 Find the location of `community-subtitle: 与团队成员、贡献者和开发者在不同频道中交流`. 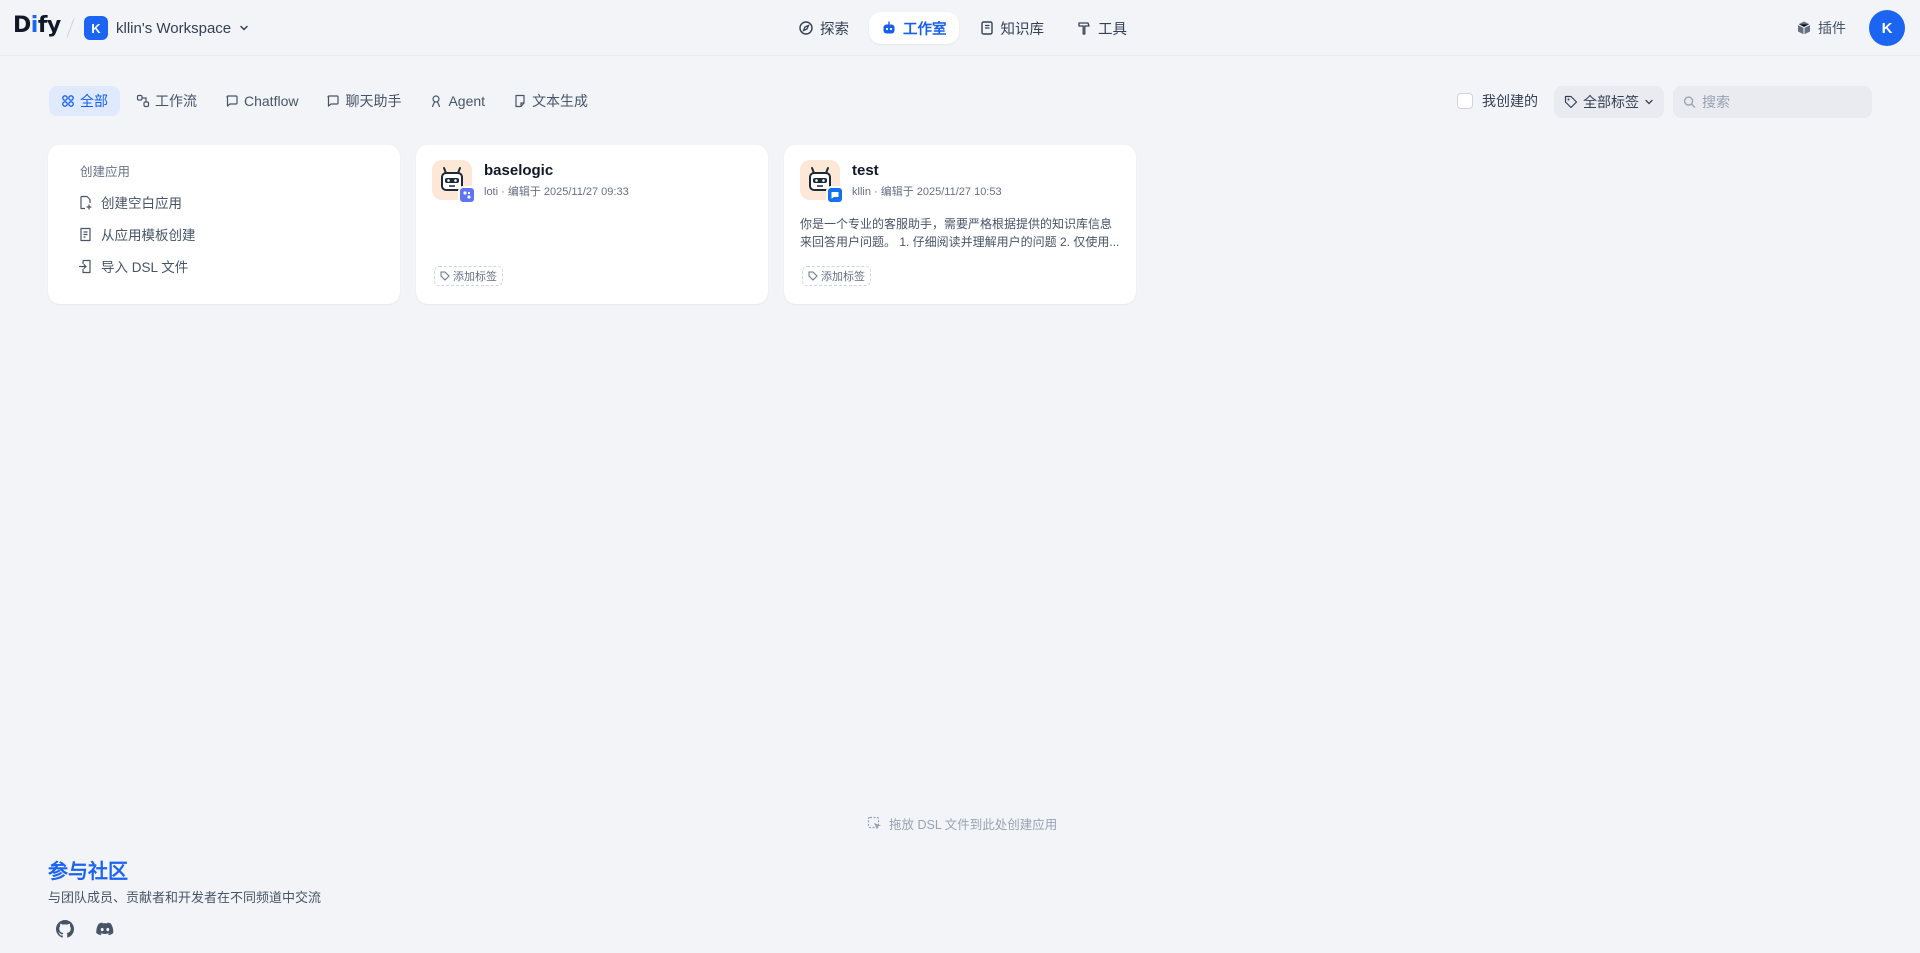

community-subtitle: 与团队成员、贡献者和开发者在不同频道中交流 is located at coordinates (185, 897).